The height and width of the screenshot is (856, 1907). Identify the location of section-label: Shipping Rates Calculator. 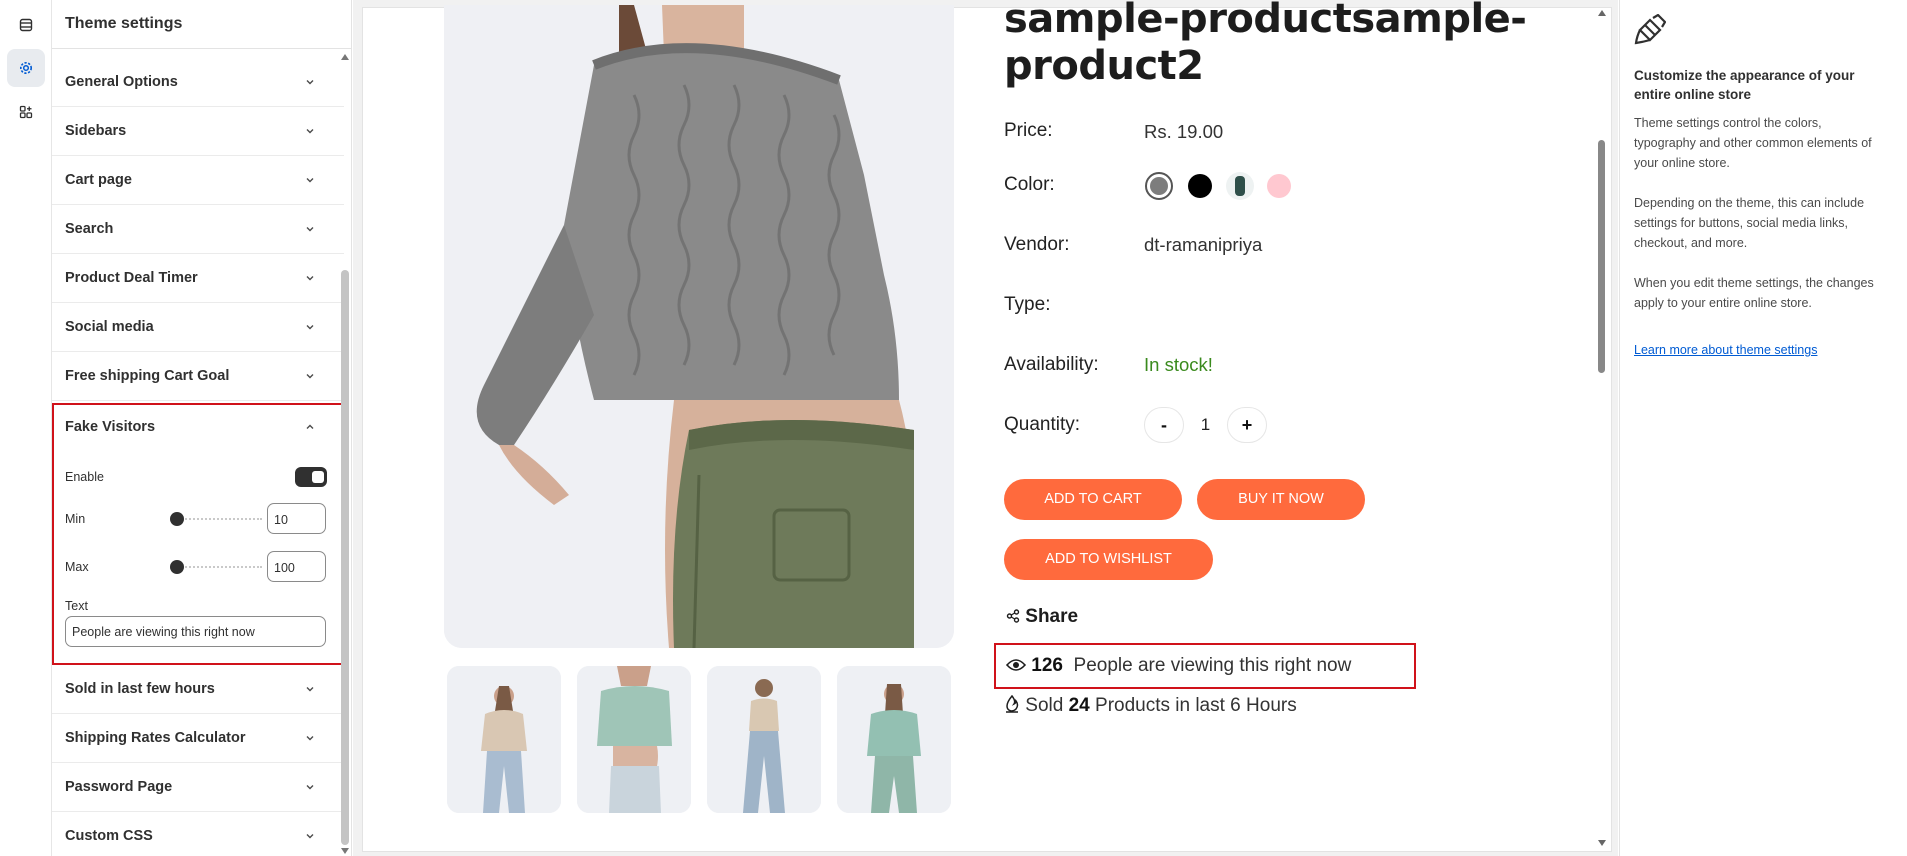
(155, 738).